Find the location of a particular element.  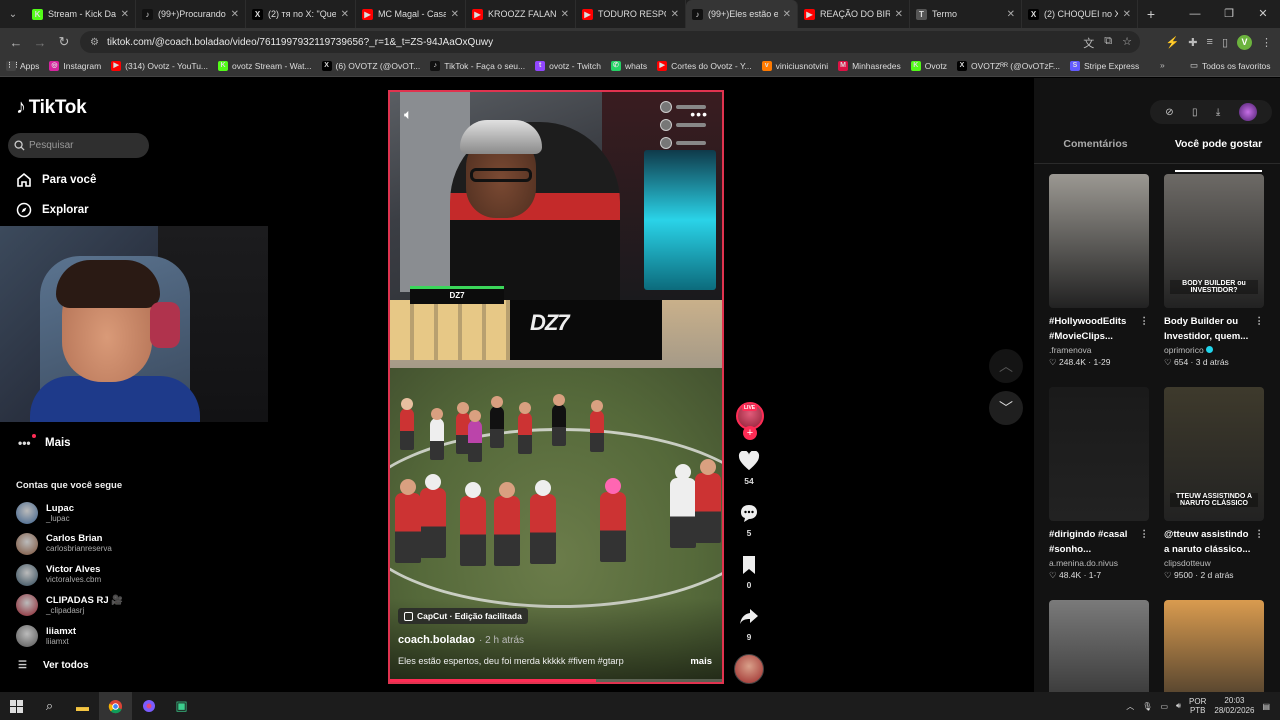

nav-explore: Explorar is located at coordinates (52, 210).